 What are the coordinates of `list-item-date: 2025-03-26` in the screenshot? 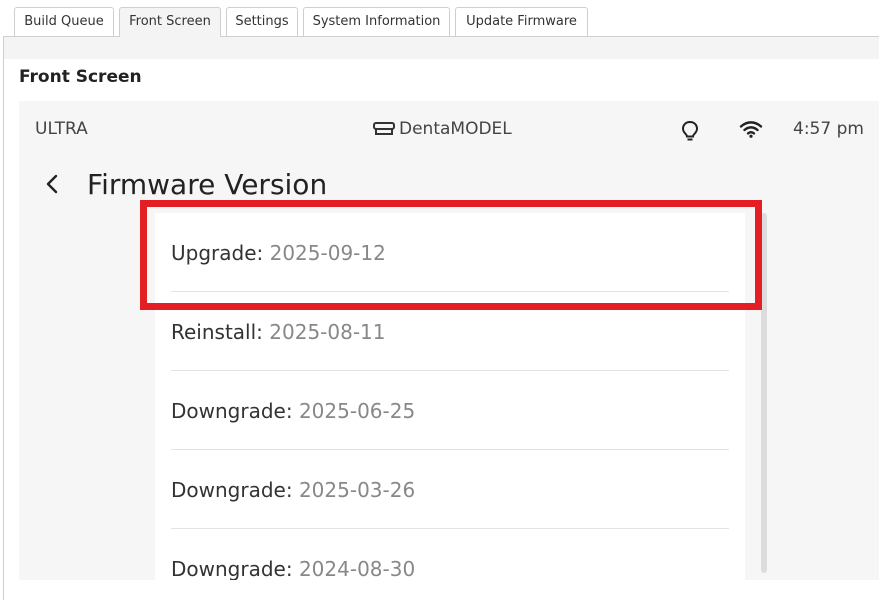 It's located at (357, 490).